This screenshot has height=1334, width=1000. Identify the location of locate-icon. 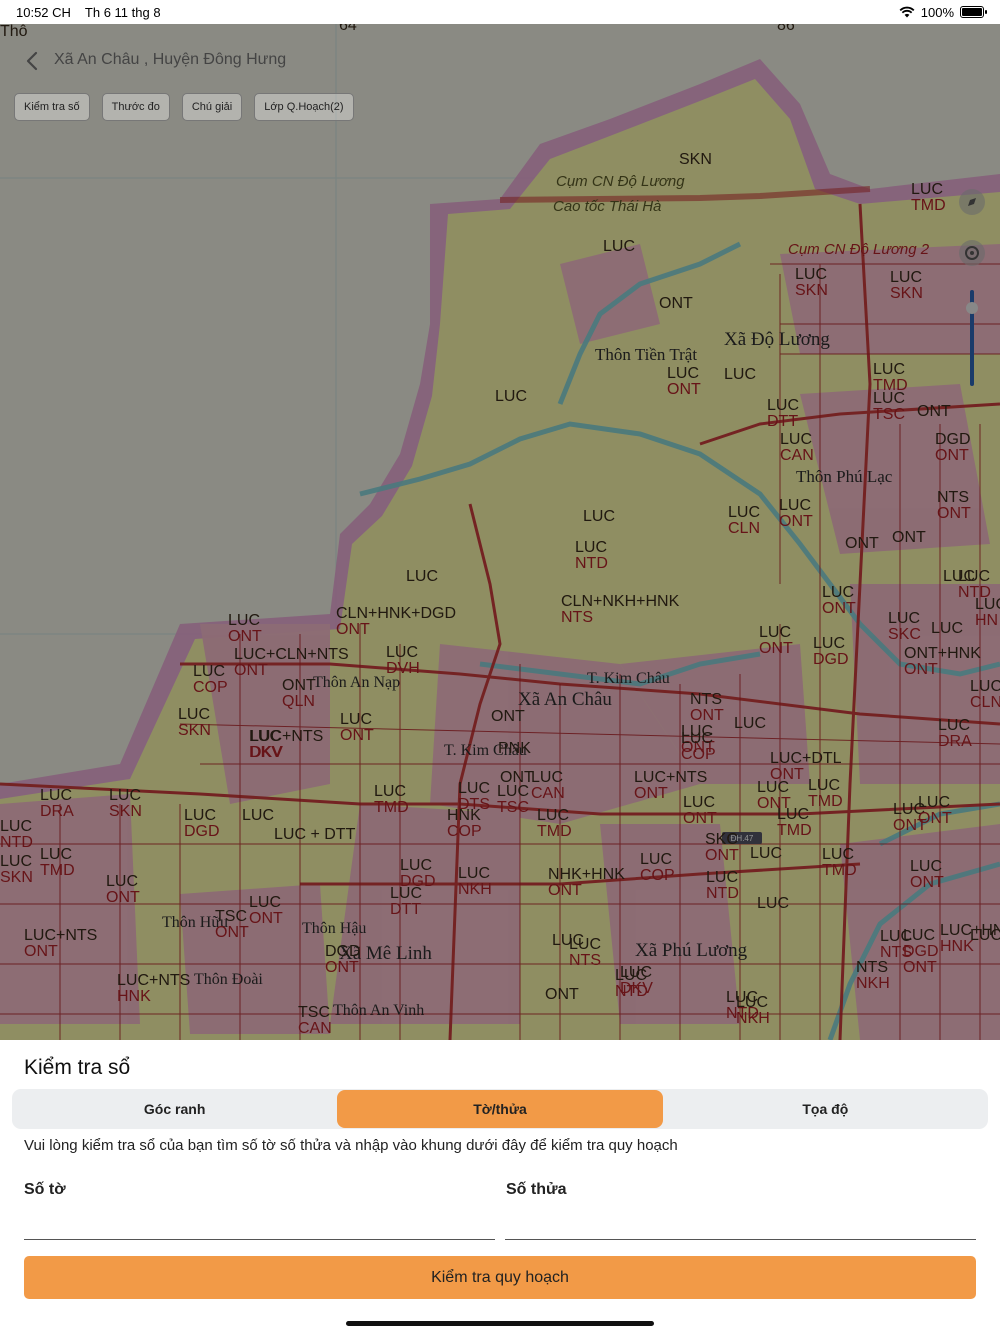
(972, 253).